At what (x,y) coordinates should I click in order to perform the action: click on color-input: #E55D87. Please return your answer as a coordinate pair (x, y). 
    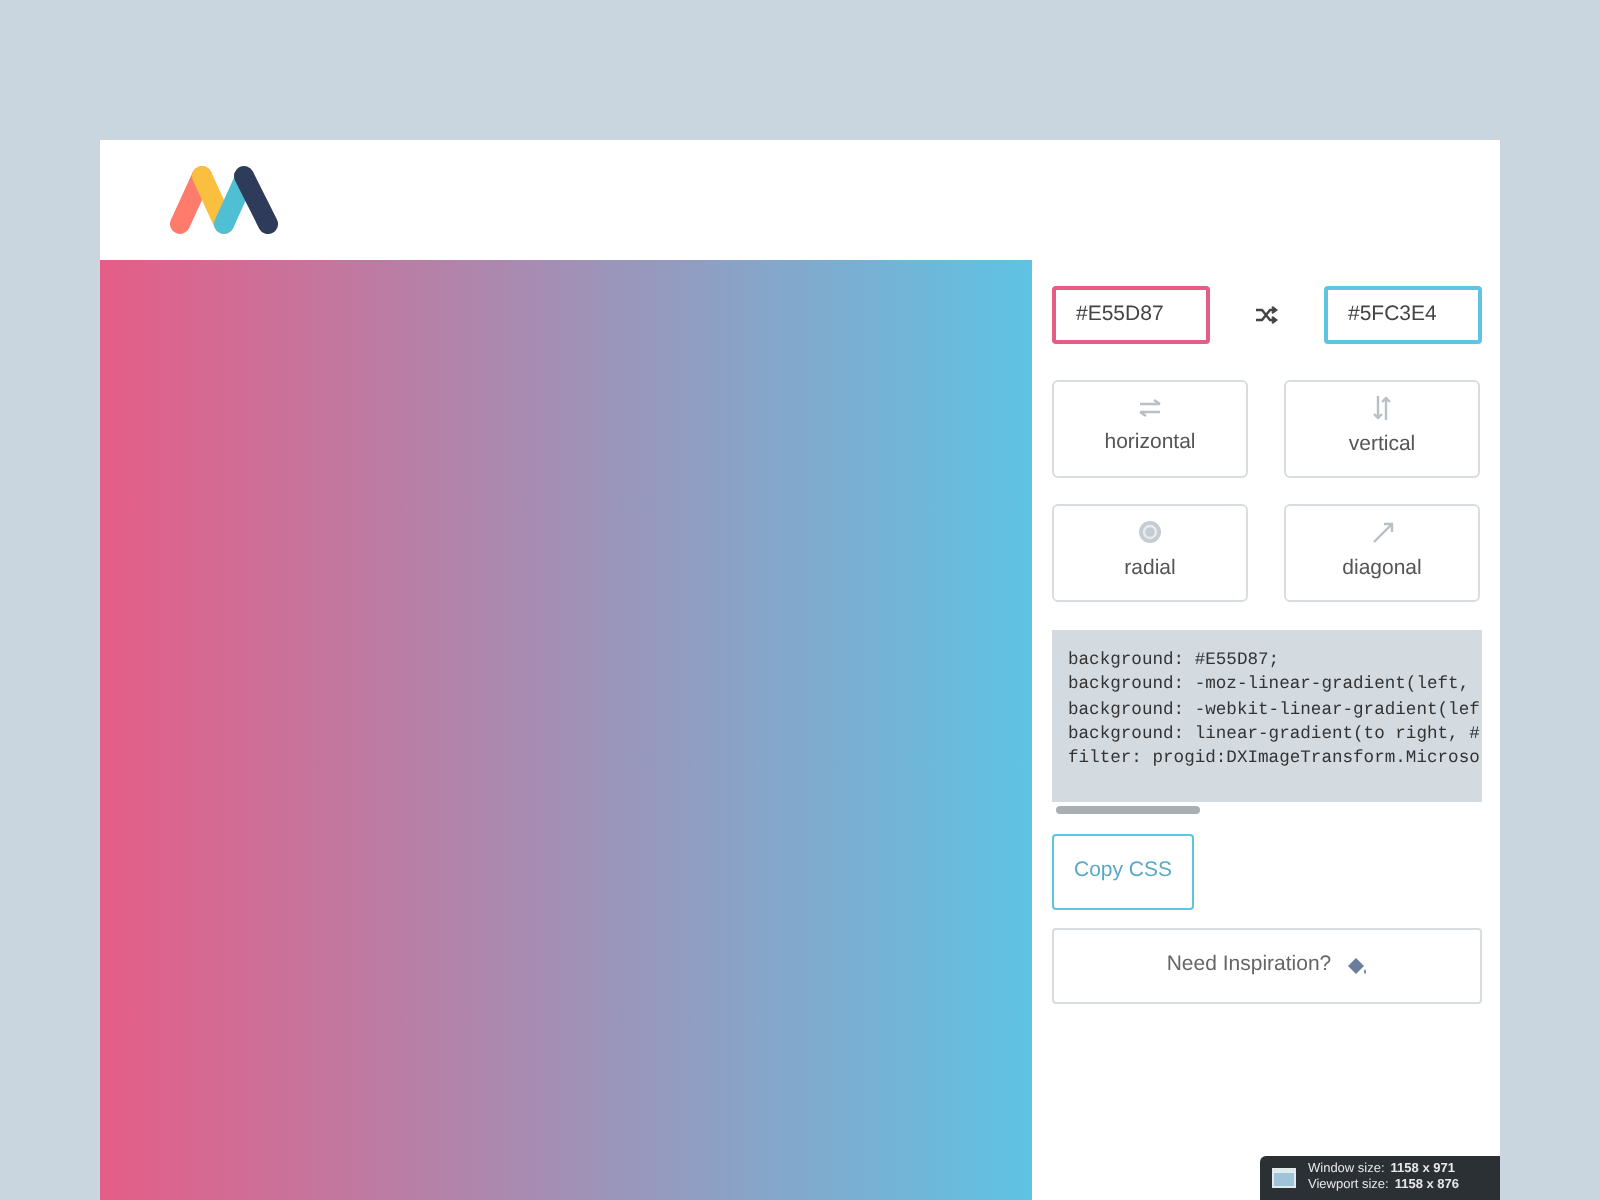
    Looking at the image, I should click on (1131, 315).